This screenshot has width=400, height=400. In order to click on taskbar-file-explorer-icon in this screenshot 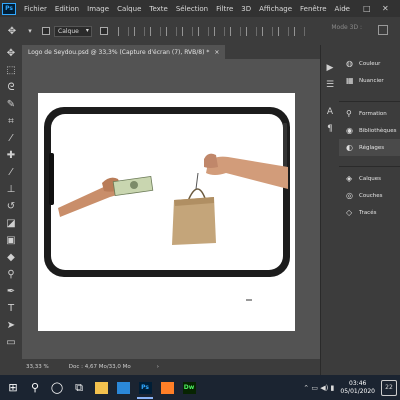, I will do `click(101, 387)`.